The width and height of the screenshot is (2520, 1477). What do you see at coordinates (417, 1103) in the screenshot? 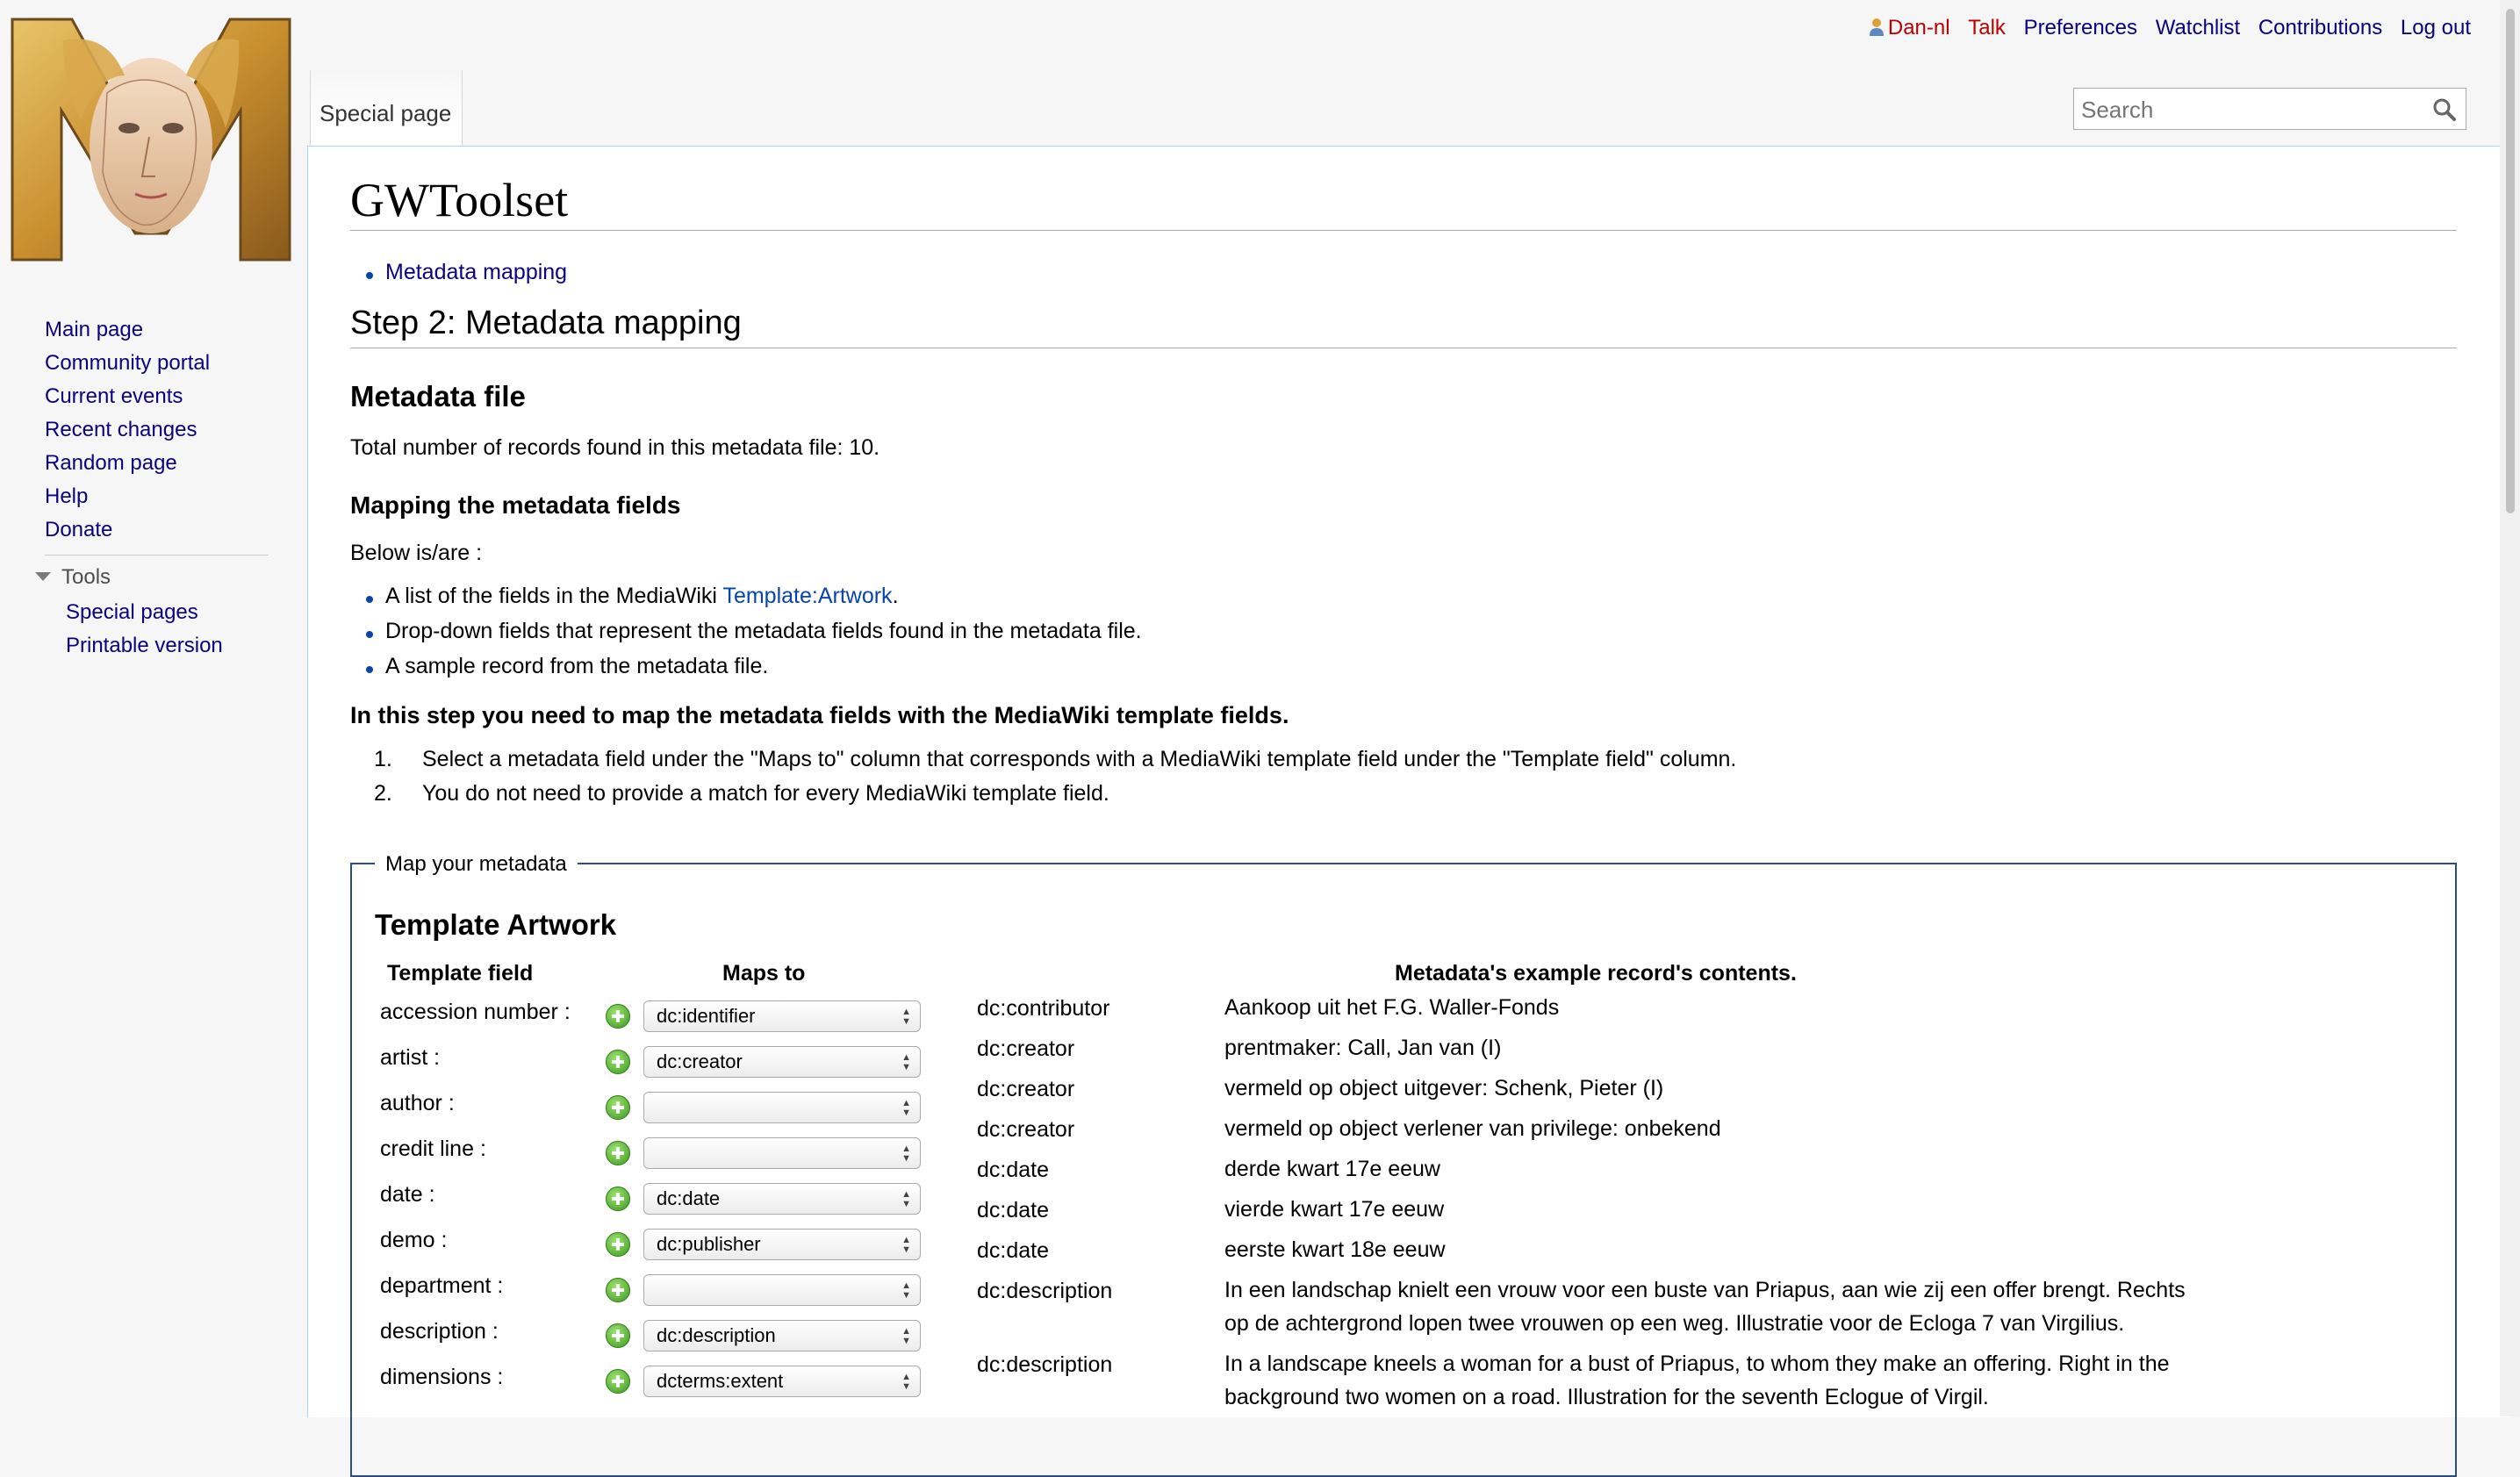
I see `field-label: author :` at bounding box center [417, 1103].